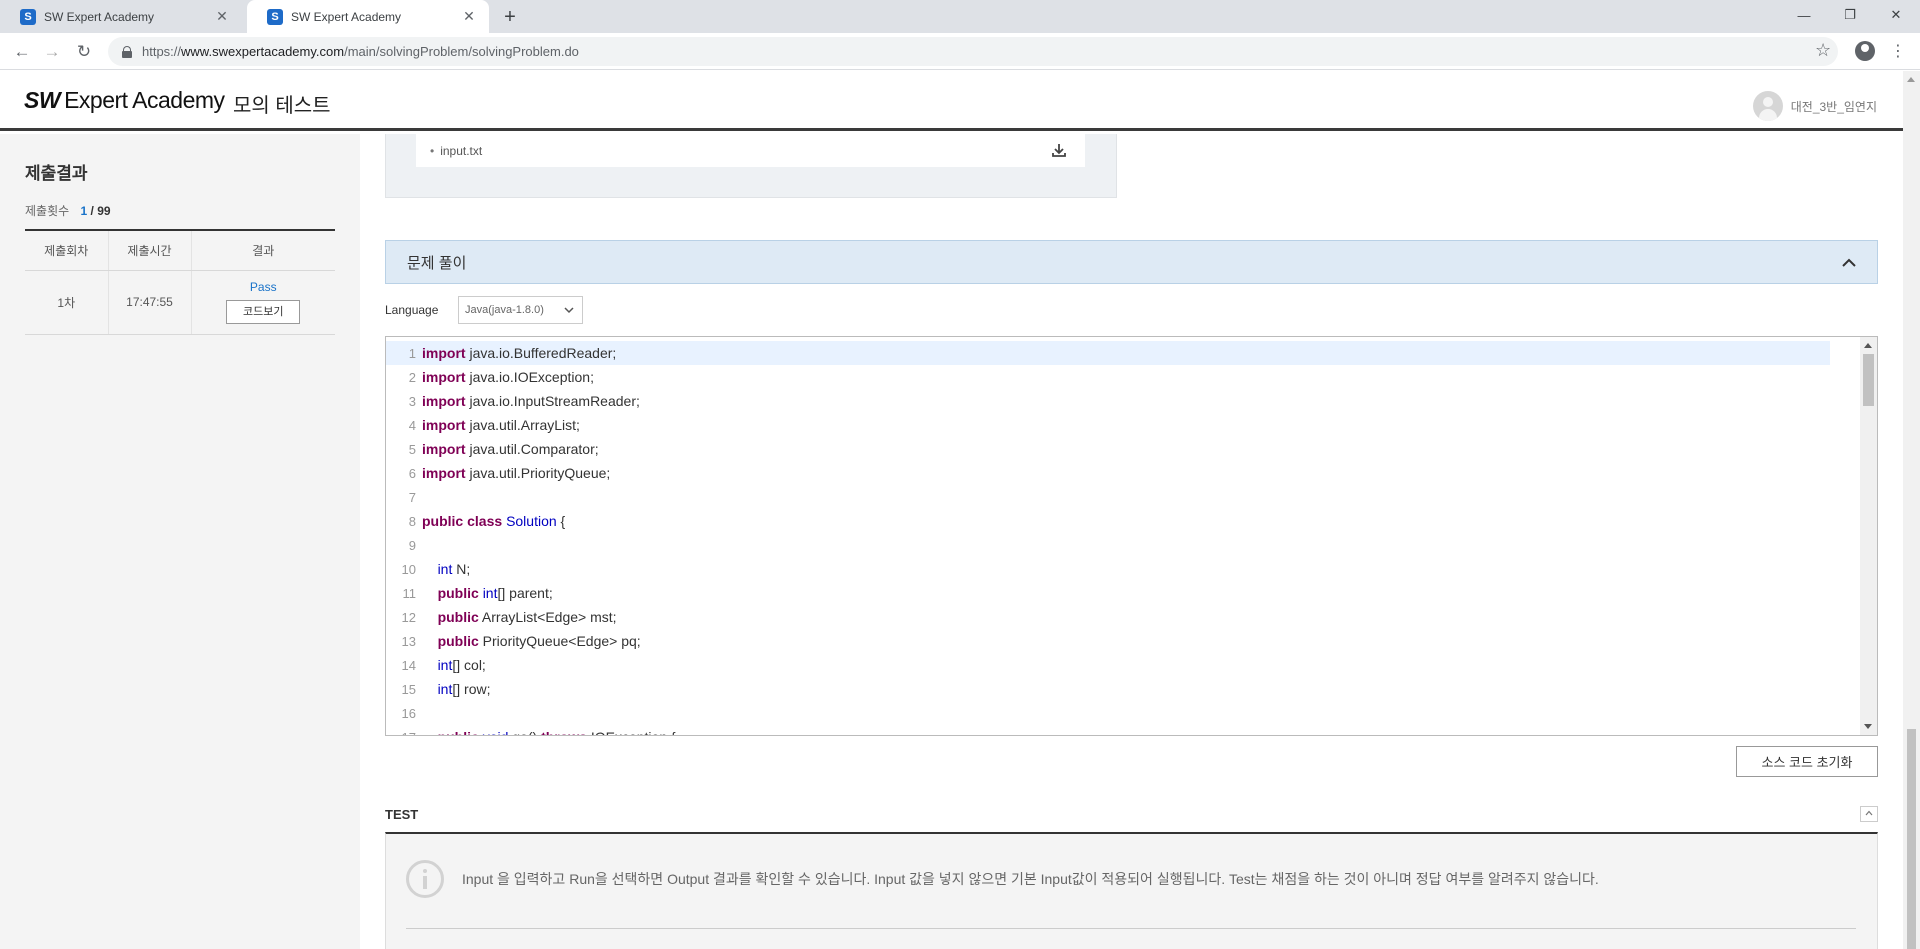 This screenshot has height=949, width=1920. I want to click on column-header: 결과, so click(263, 250).